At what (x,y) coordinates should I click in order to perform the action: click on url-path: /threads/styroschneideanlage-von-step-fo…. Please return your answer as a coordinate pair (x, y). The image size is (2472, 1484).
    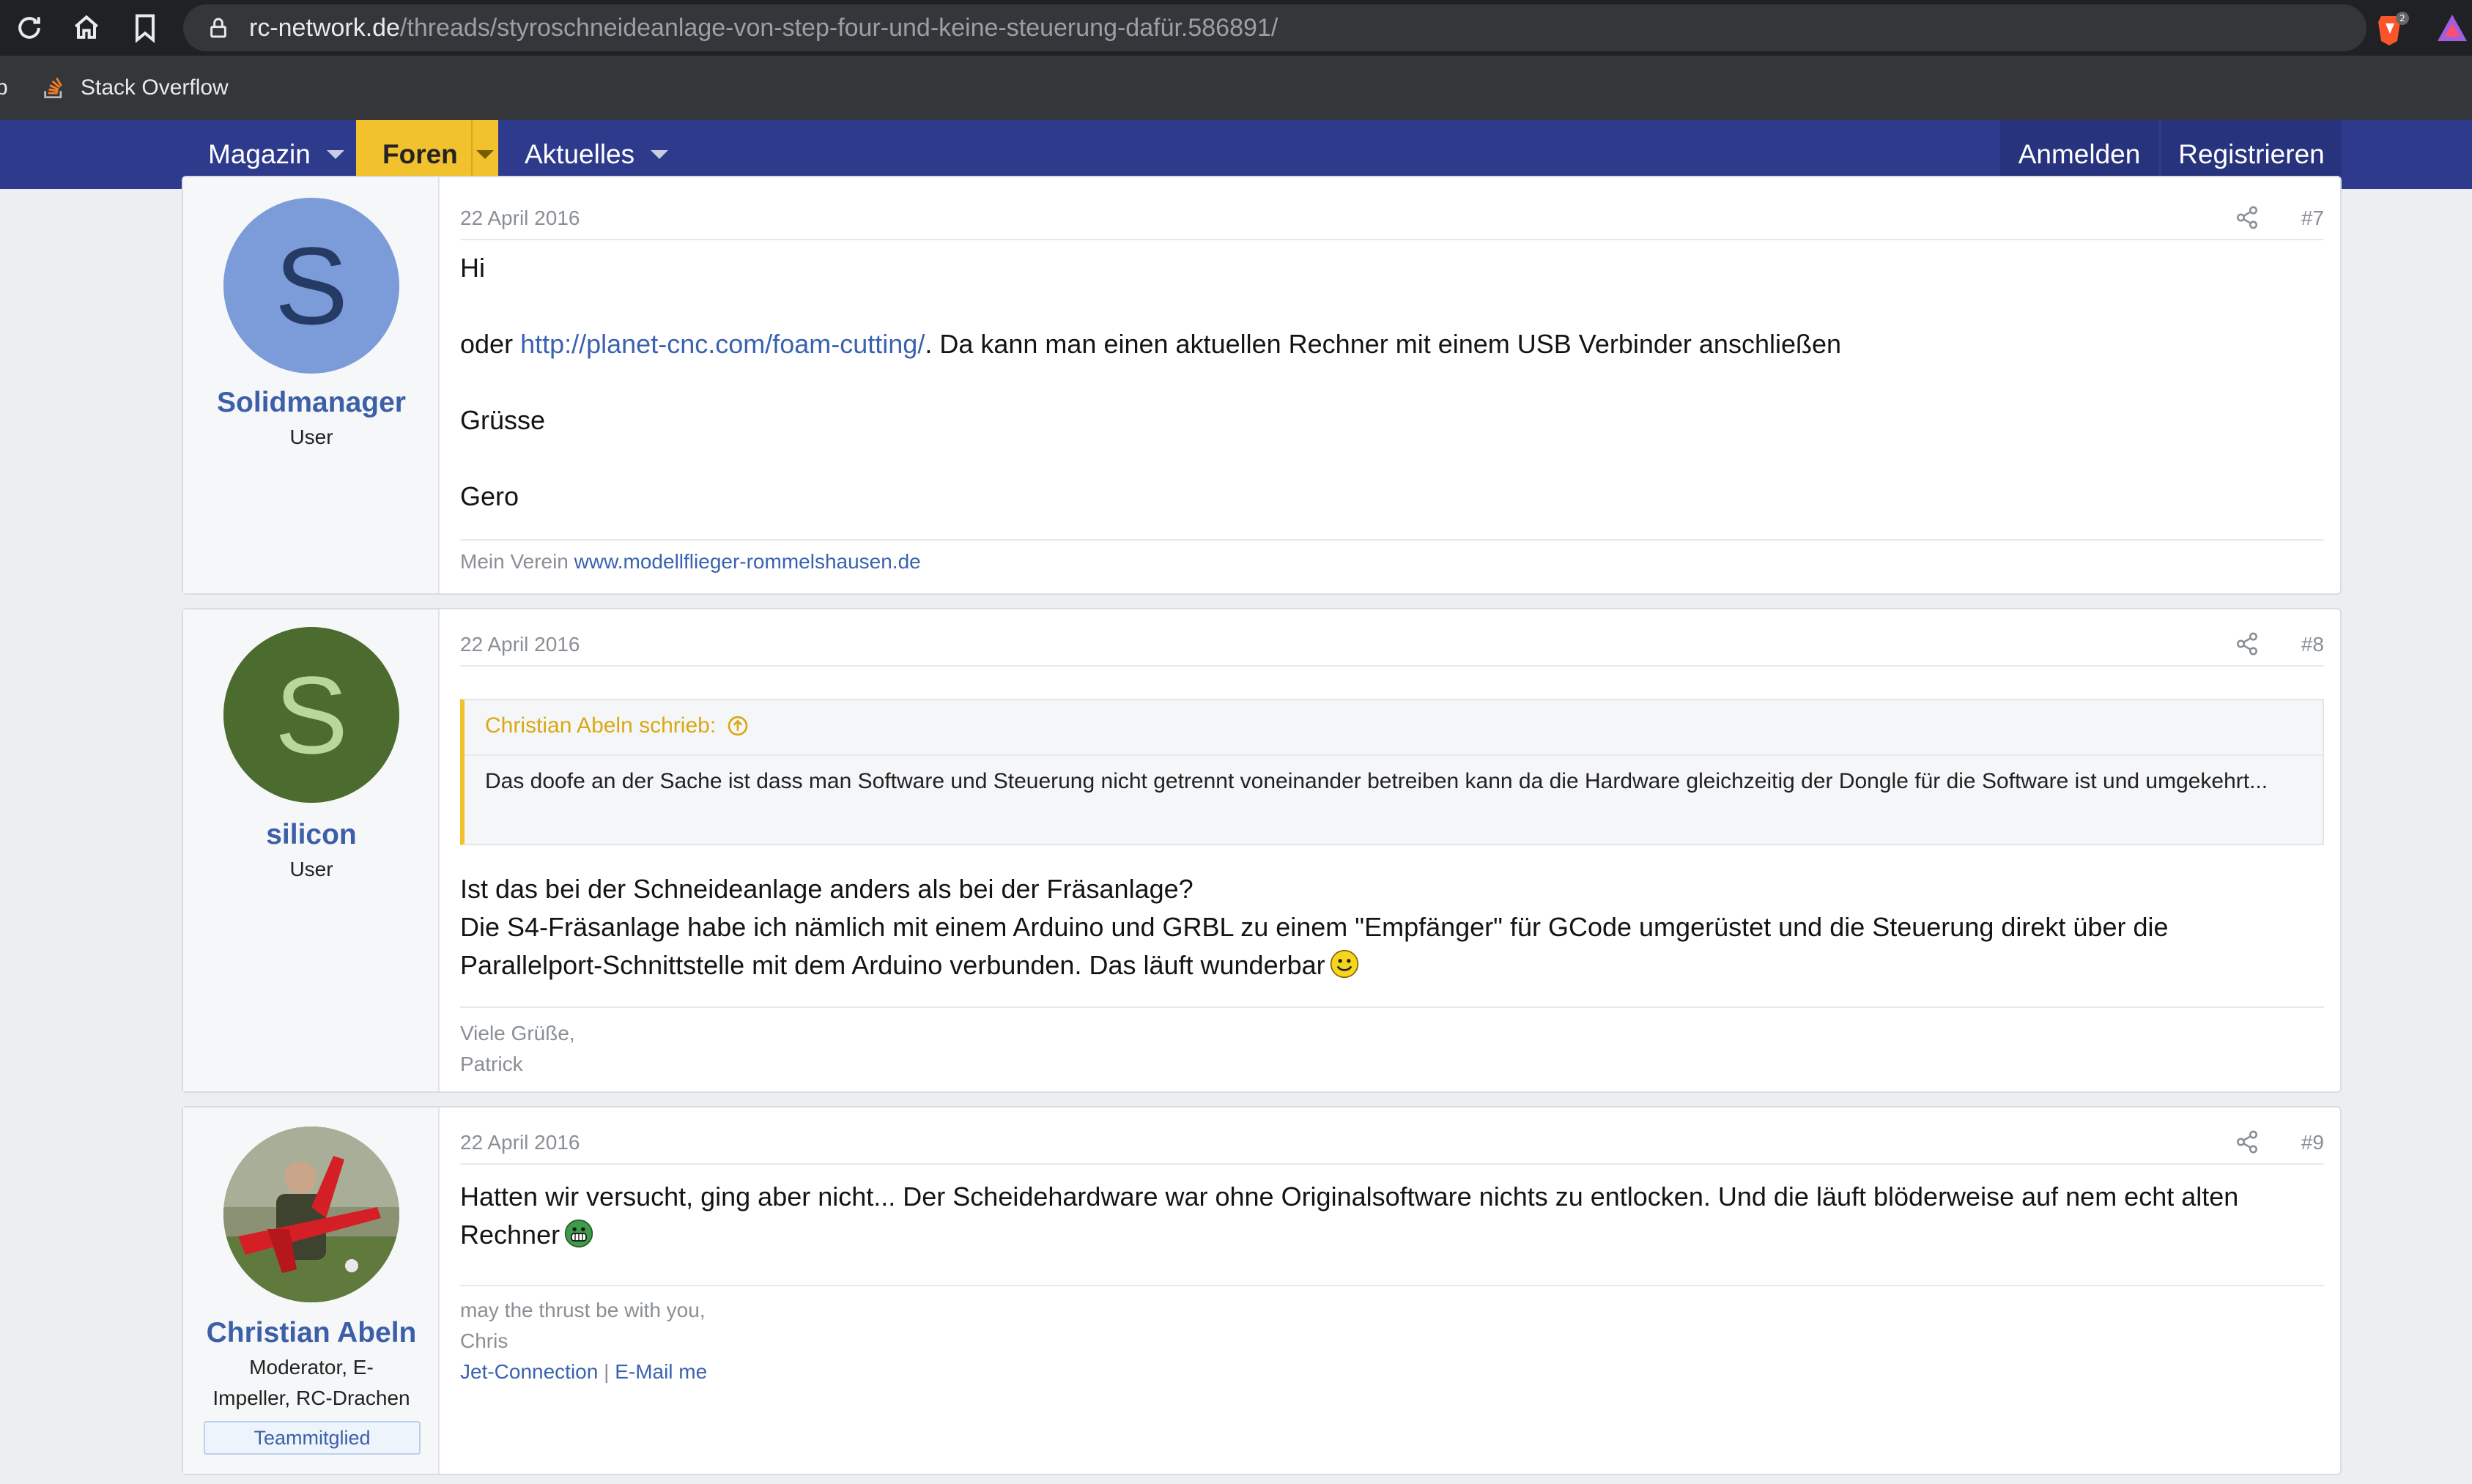
    Looking at the image, I should click on (838, 28).